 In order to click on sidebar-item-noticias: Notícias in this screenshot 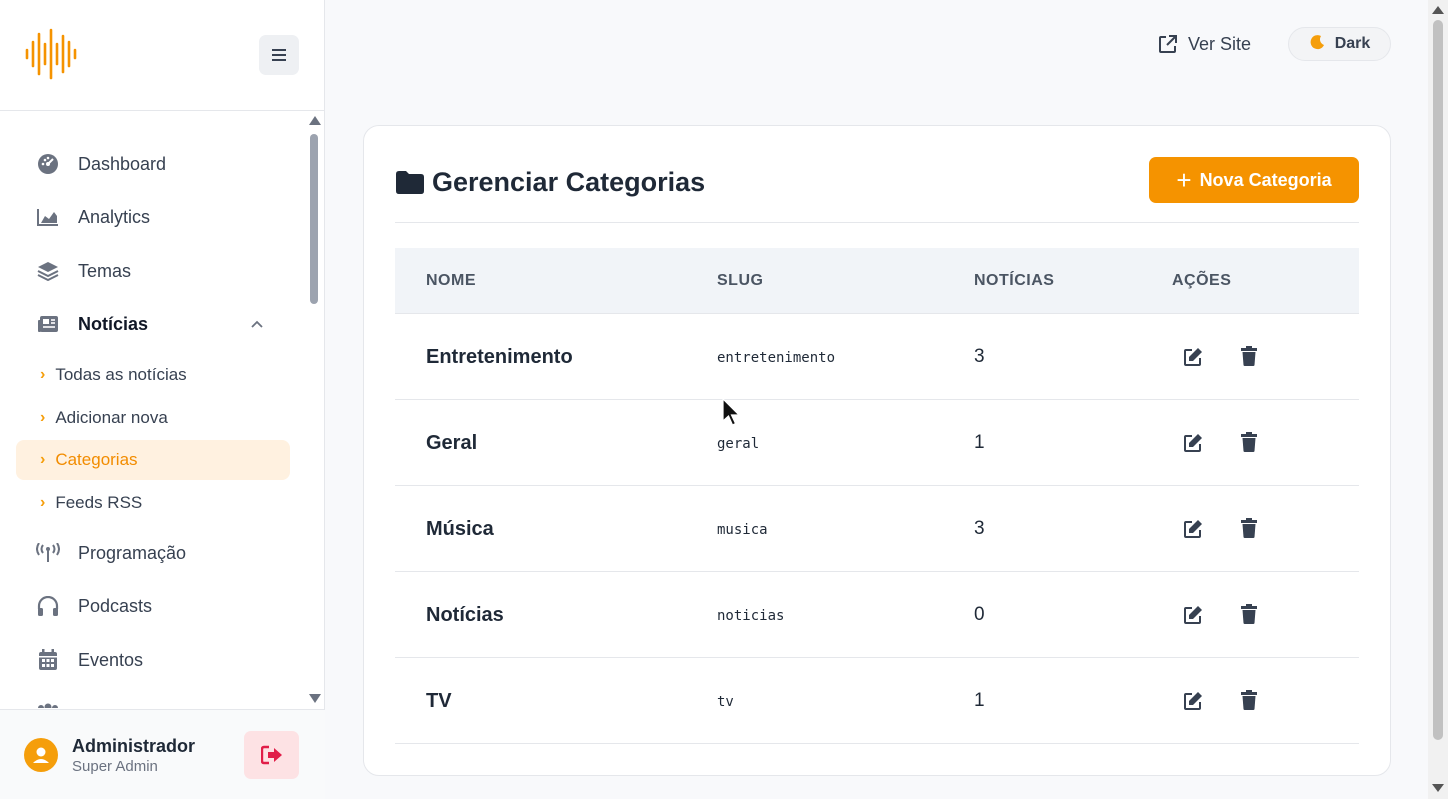, I will do `click(92, 324)`.